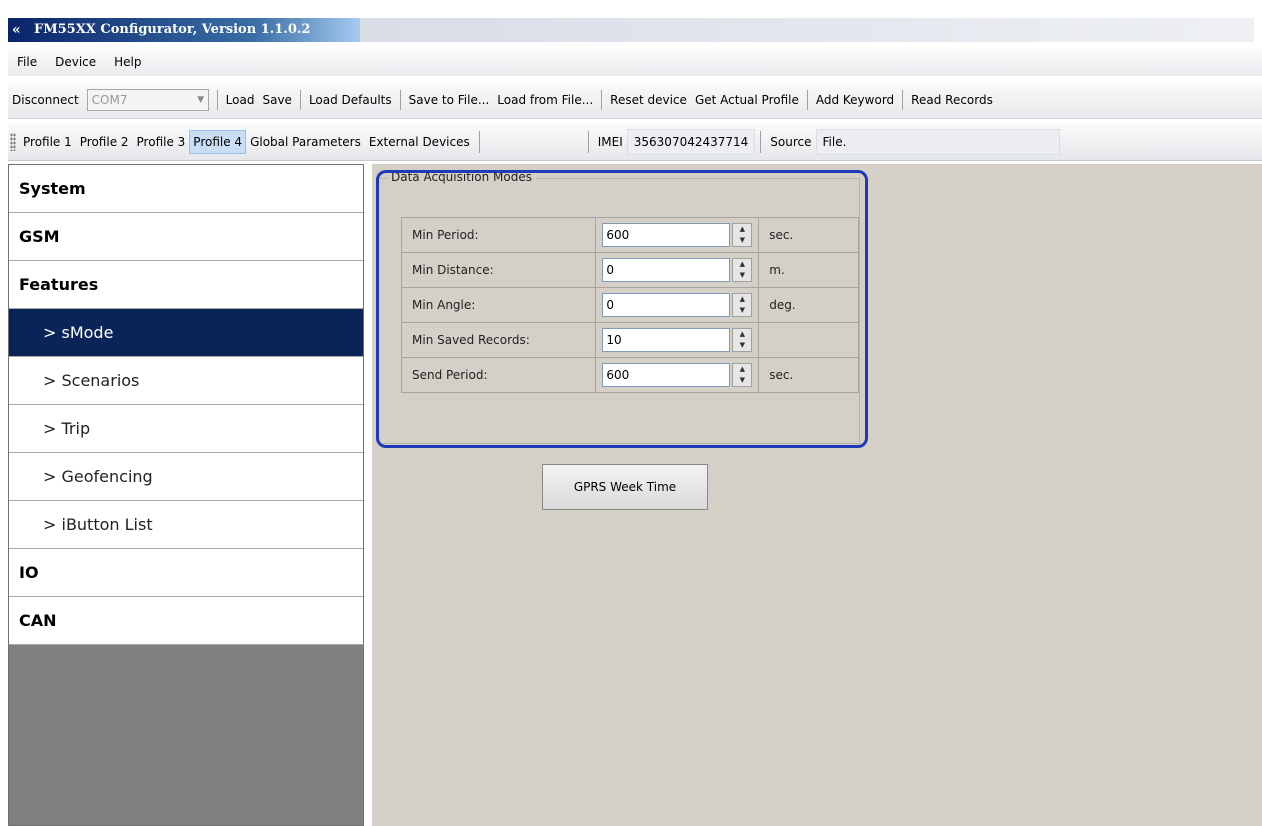 Image resolution: width=1262 pixels, height=826 pixels. Describe the element at coordinates (52, 188) in the screenshot. I see `sidebar-item-label: System` at that location.